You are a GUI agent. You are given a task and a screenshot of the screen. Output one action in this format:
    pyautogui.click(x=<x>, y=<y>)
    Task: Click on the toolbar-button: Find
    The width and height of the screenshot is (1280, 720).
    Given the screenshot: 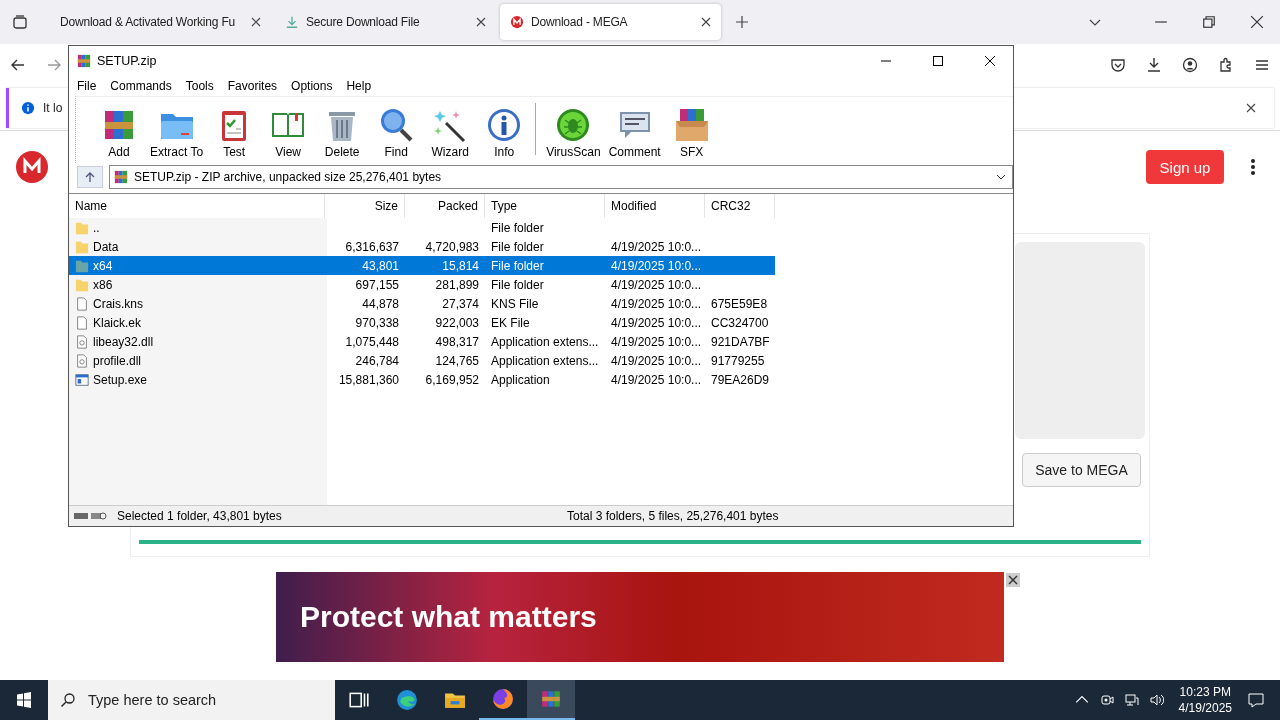 What is the action you would take?
    pyautogui.click(x=396, y=133)
    